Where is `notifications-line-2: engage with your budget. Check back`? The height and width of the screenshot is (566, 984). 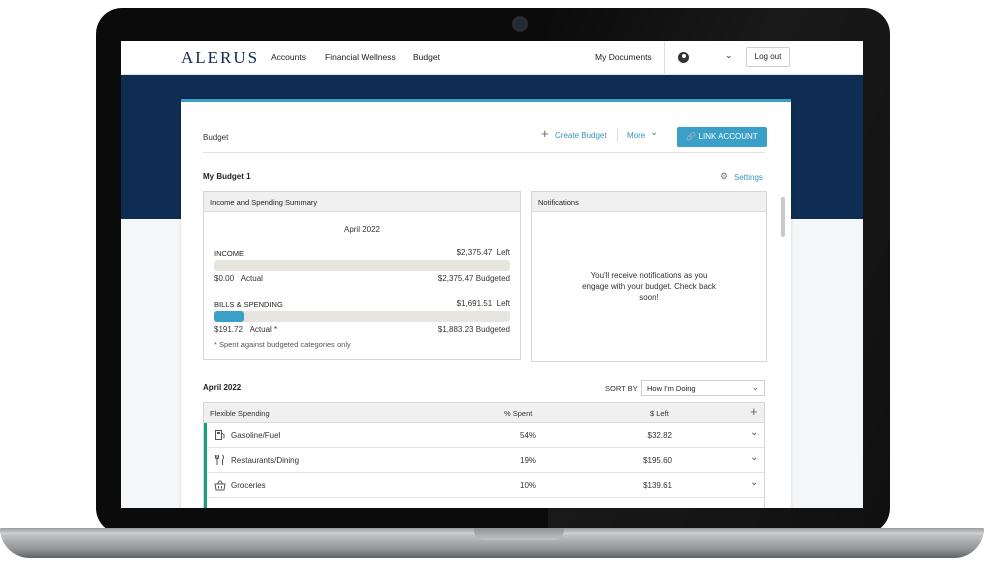 notifications-line-2: engage with your budget. Check back is located at coordinates (649, 286).